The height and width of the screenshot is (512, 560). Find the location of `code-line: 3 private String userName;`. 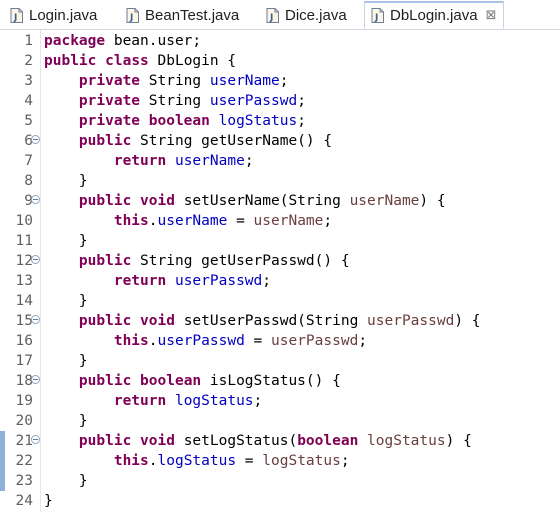

code-line: 3 private String userName; is located at coordinates (280, 81).